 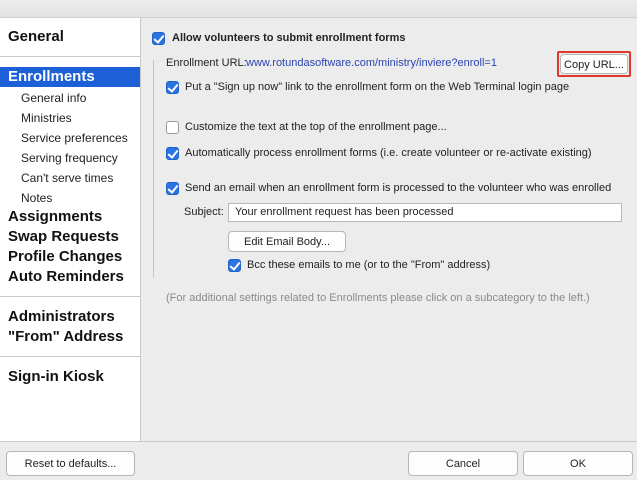 What do you see at coordinates (578, 463) in the screenshot?
I see `ok-button: OK` at bounding box center [578, 463].